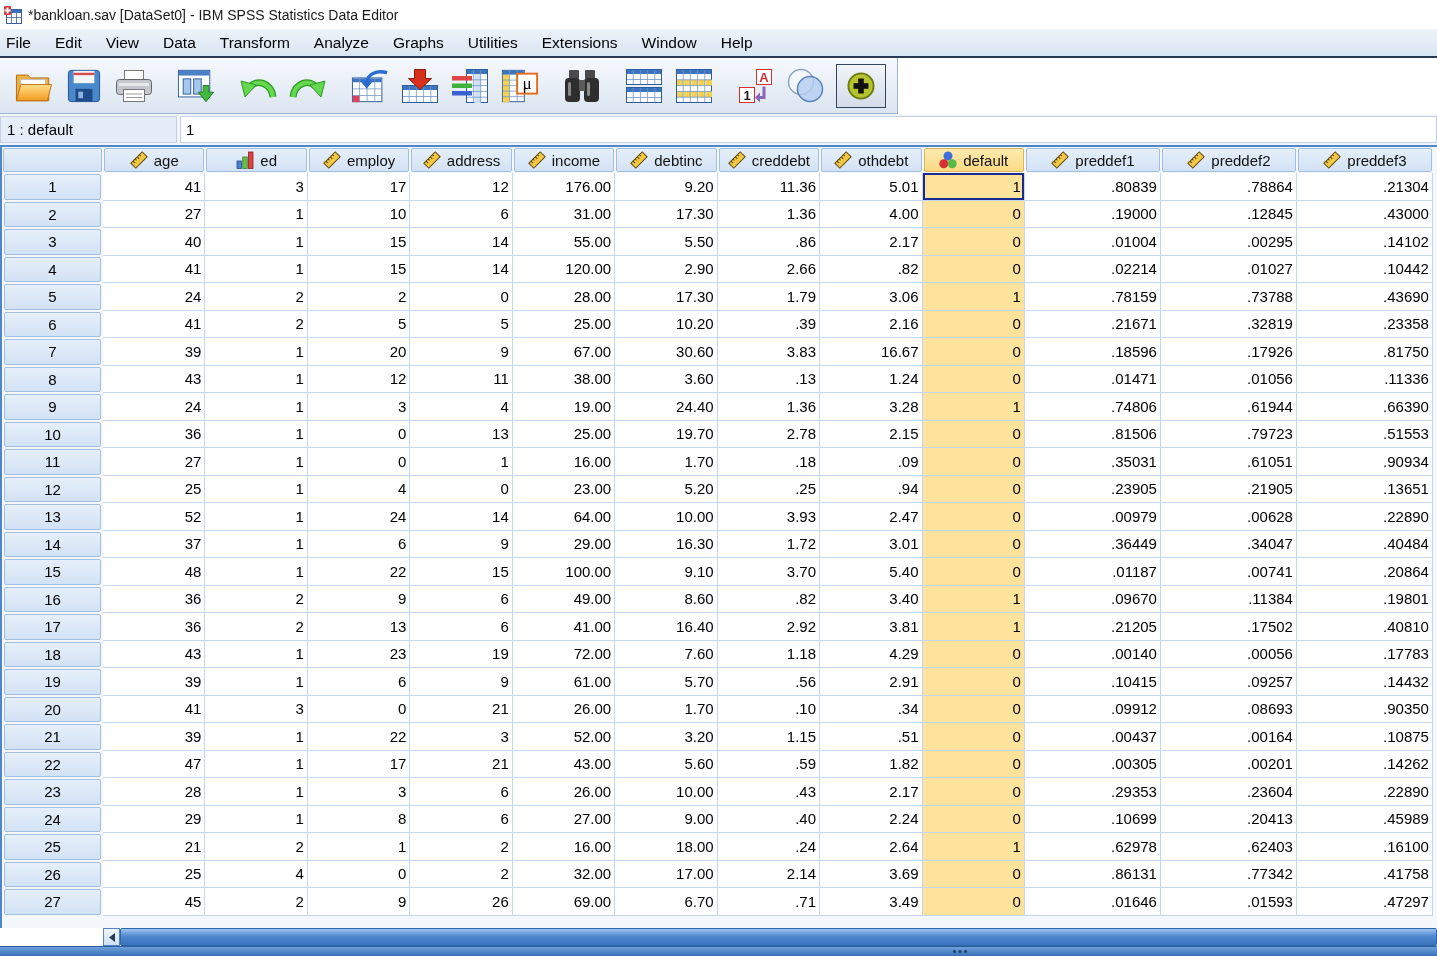 The width and height of the screenshot is (1437, 956). Describe the element at coordinates (1228, 792) in the screenshot. I see `table-cell: .23604` at that location.